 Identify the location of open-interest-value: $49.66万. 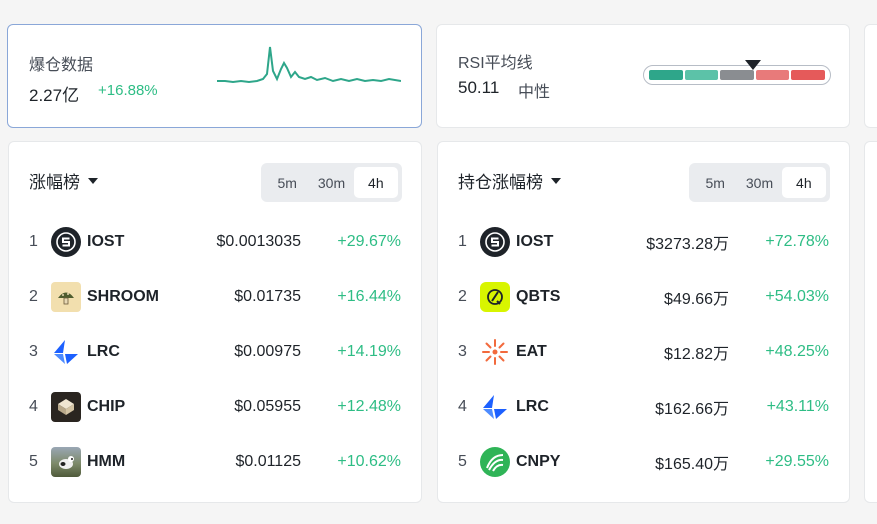
(696, 299).